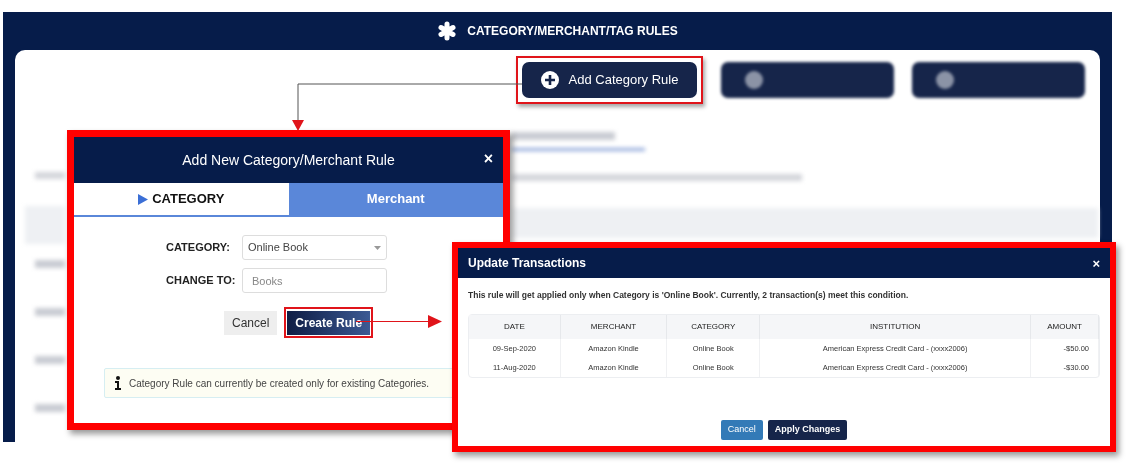 The height and width of the screenshot is (466, 1131). I want to click on condition-message: This rule will get applied only when Category is 'Online Book'. Currently, 2 transaction(s) meet this condition., so click(688, 295).